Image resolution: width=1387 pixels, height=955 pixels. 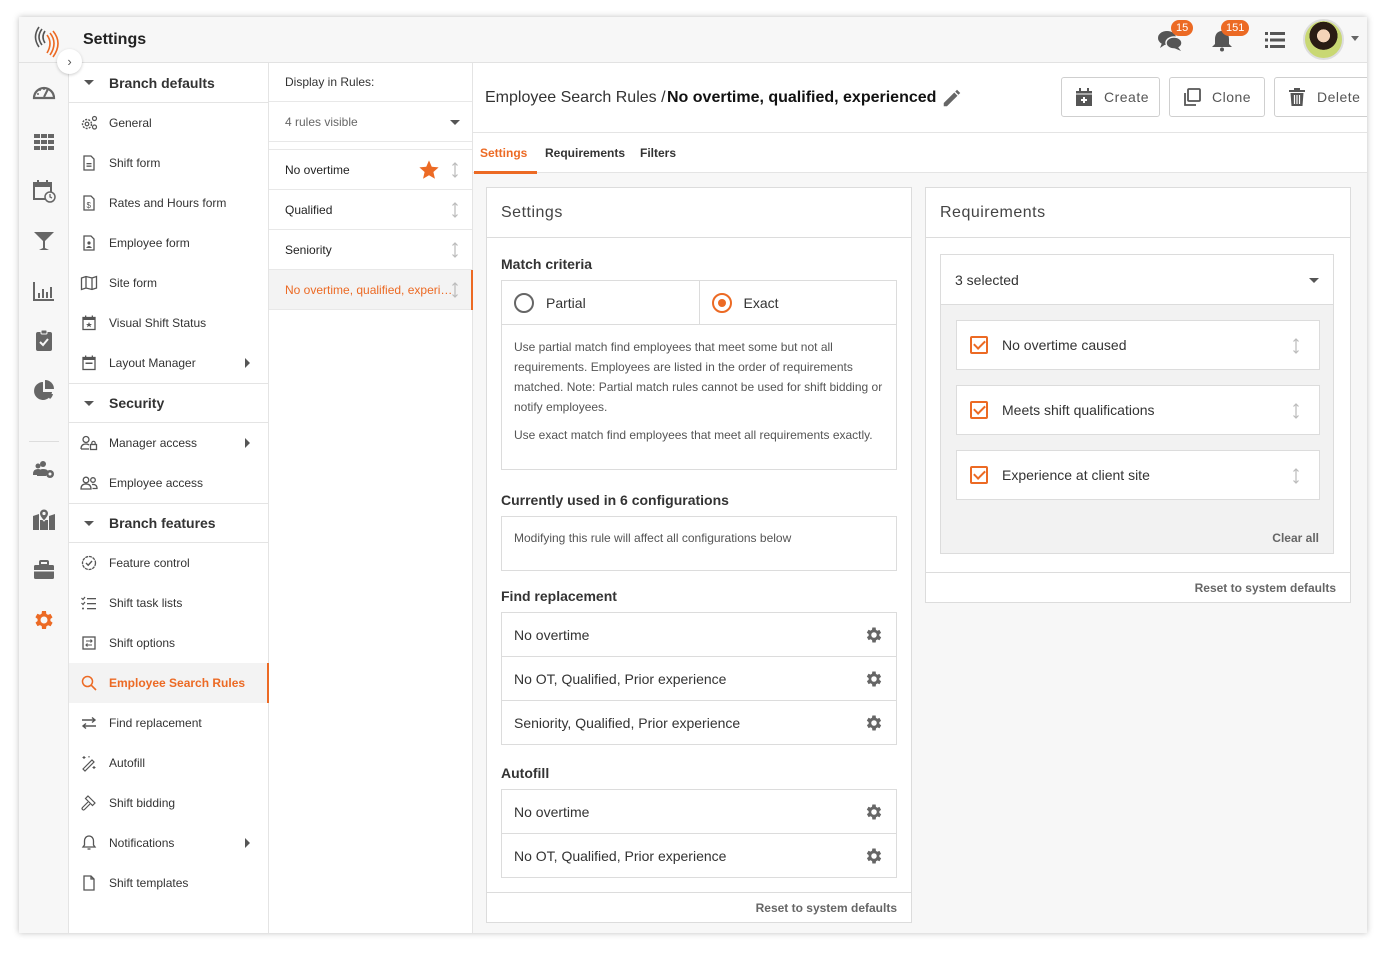 What do you see at coordinates (44, 470) in the screenshot?
I see `users-gear-icon` at bounding box center [44, 470].